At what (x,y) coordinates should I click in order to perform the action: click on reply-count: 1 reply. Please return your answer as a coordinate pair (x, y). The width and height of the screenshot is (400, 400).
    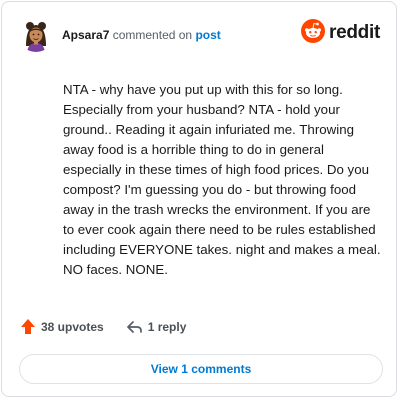
    Looking at the image, I should click on (167, 326).